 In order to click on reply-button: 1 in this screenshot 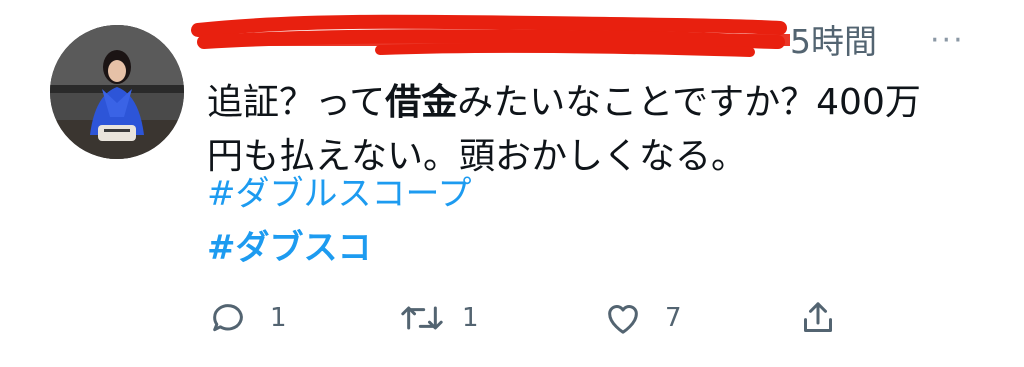, I will do `click(247, 318)`.